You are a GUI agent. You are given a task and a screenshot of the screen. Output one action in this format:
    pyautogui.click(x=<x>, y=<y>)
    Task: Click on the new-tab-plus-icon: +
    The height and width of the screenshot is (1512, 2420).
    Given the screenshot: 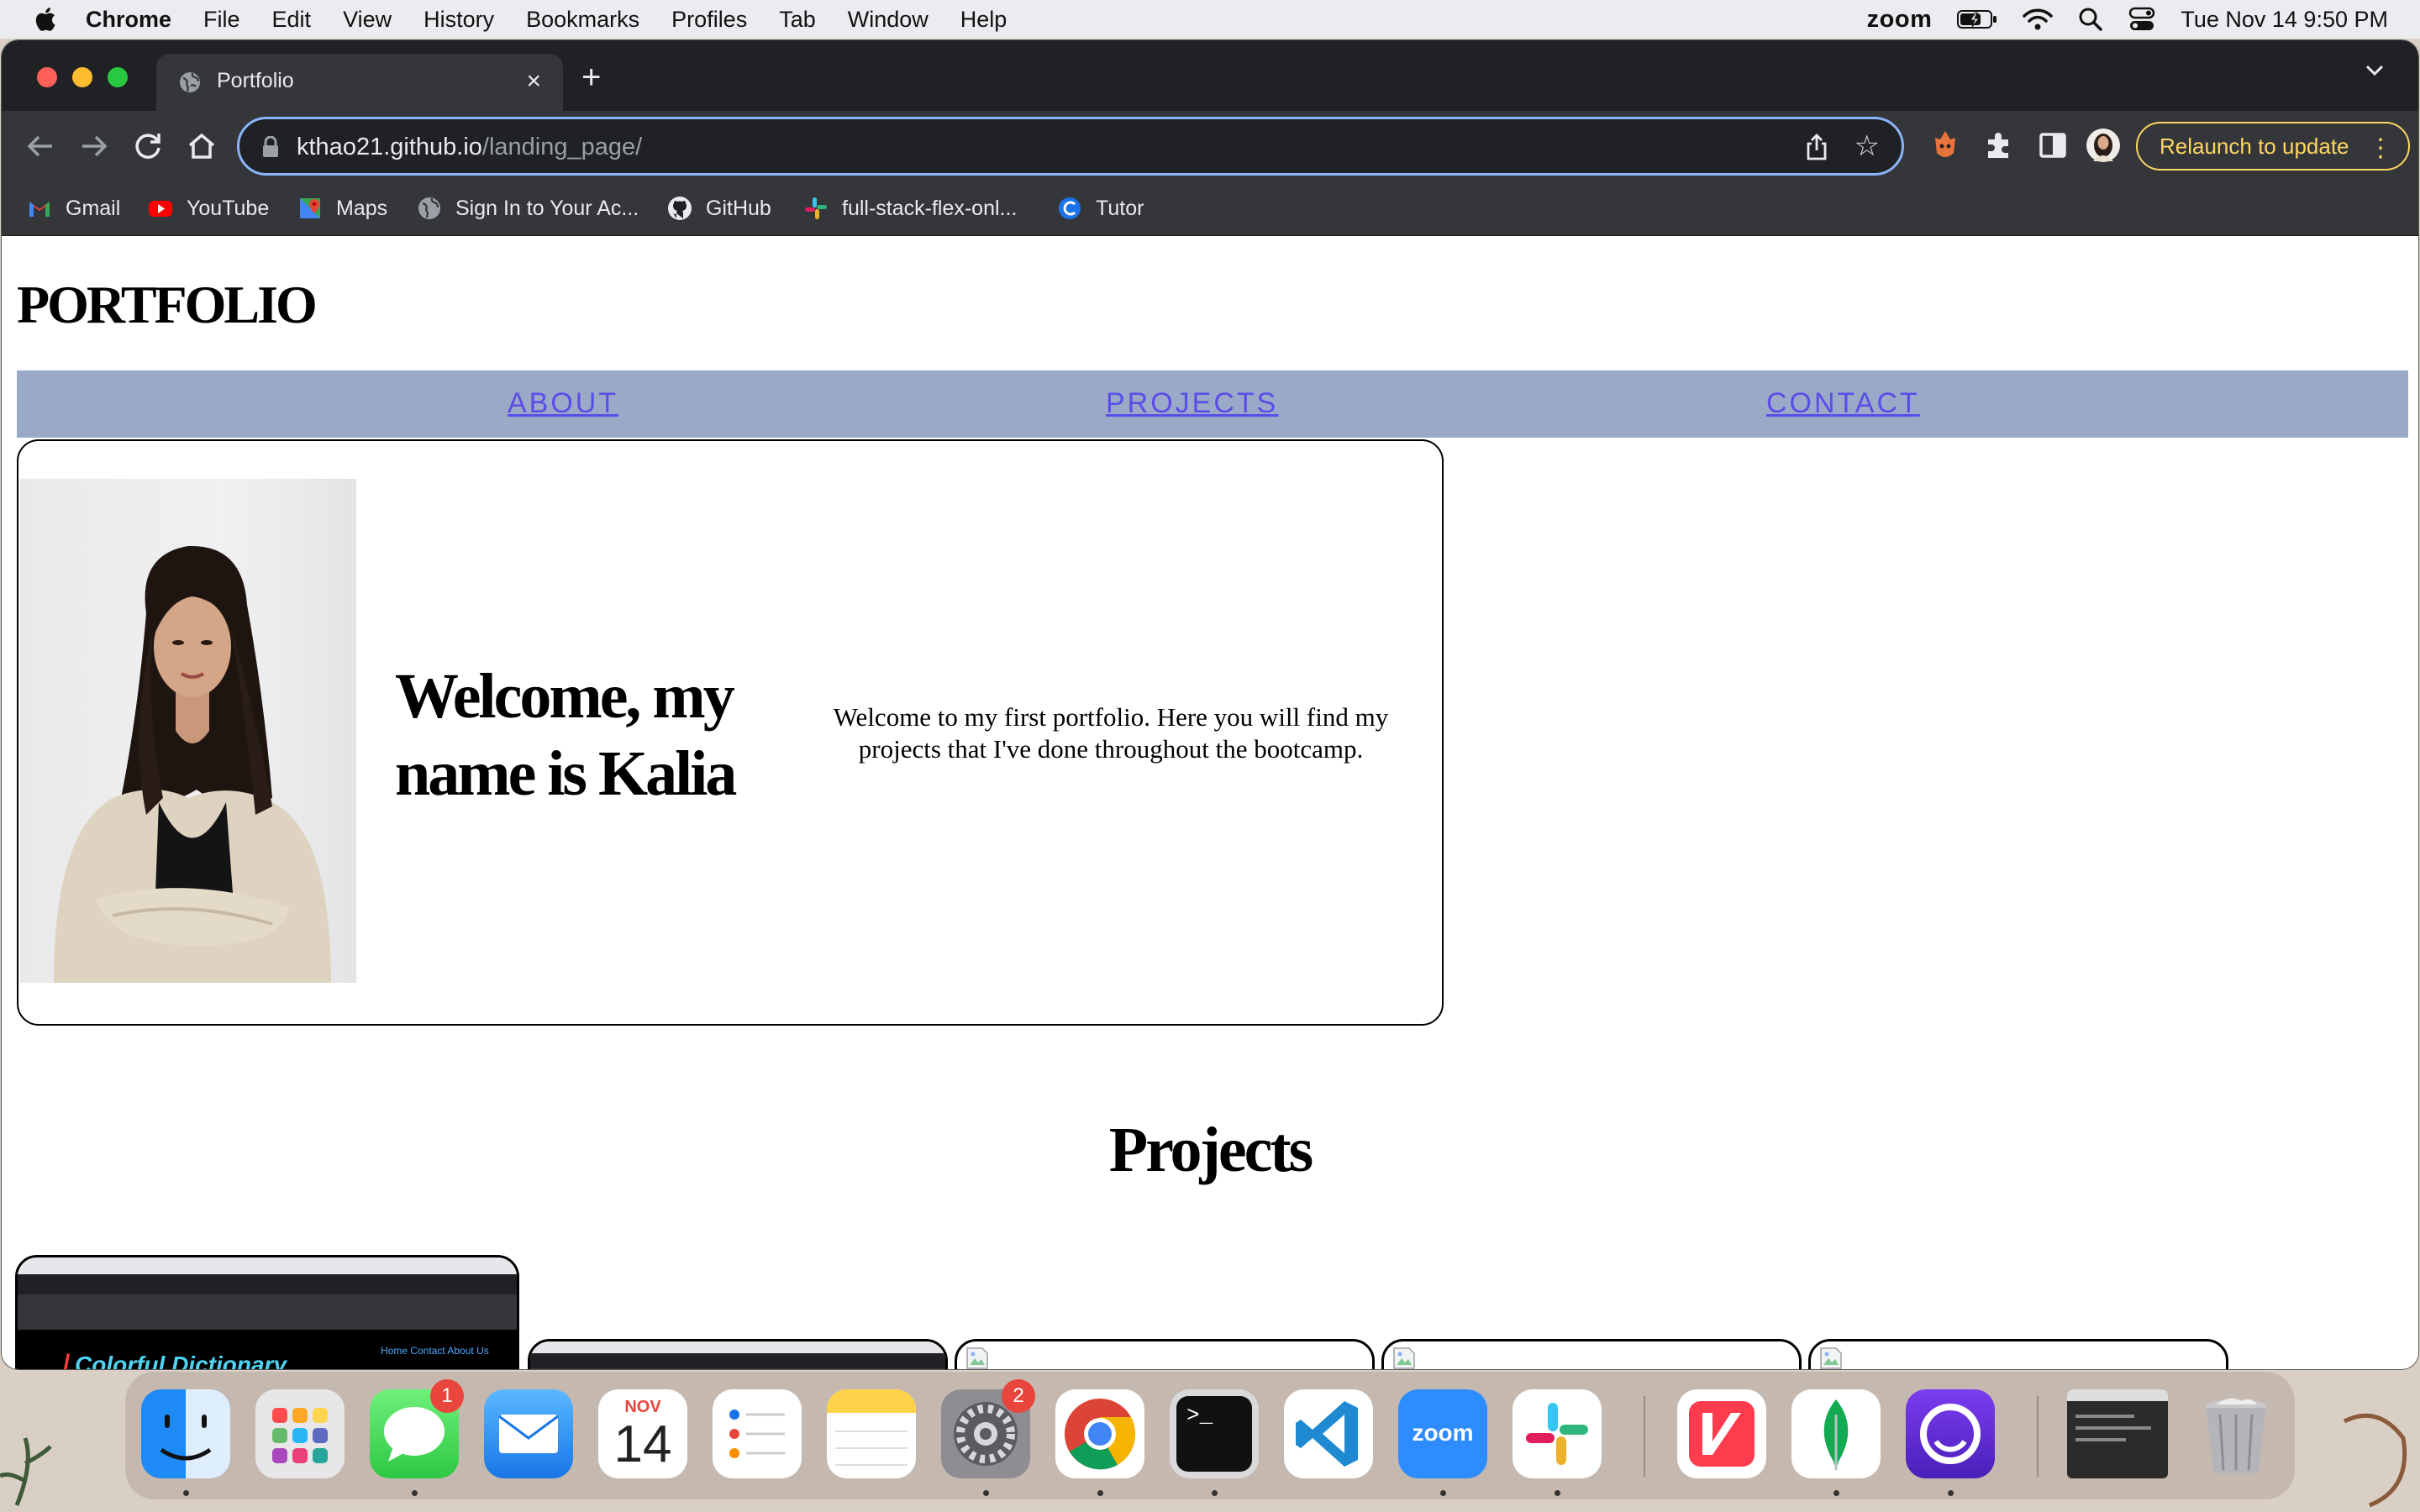 What is the action you would take?
    pyautogui.click(x=591, y=78)
    